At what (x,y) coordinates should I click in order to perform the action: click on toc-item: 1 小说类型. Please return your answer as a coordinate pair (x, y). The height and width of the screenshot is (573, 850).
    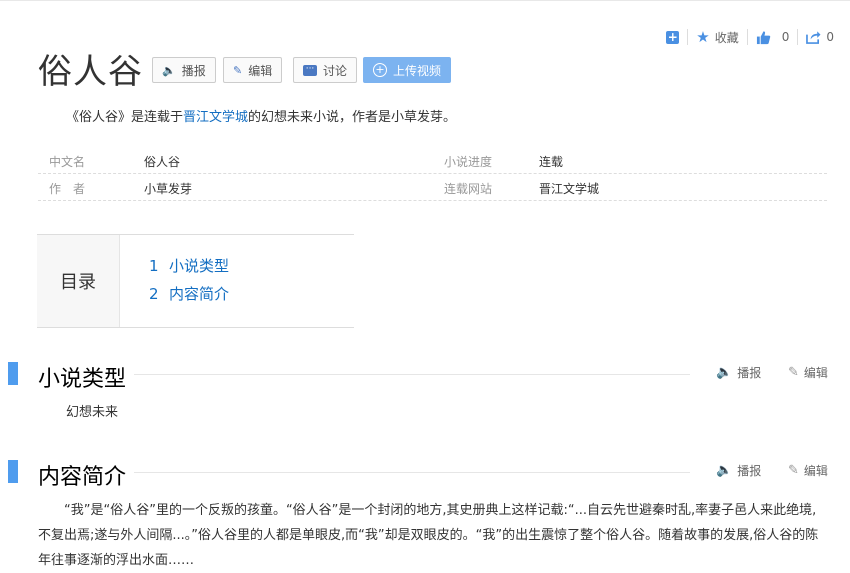
    Looking at the image, I should click on (189, 265).